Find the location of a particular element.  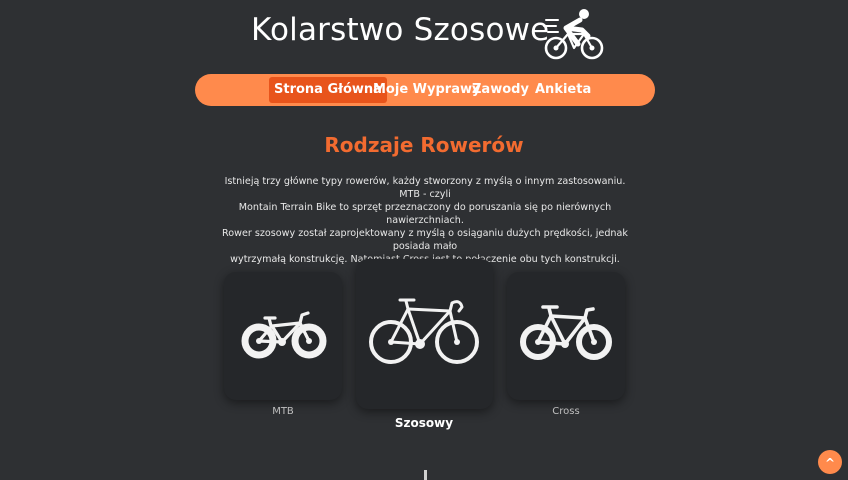

cyclist-icon is located at coordinates (574, 35).